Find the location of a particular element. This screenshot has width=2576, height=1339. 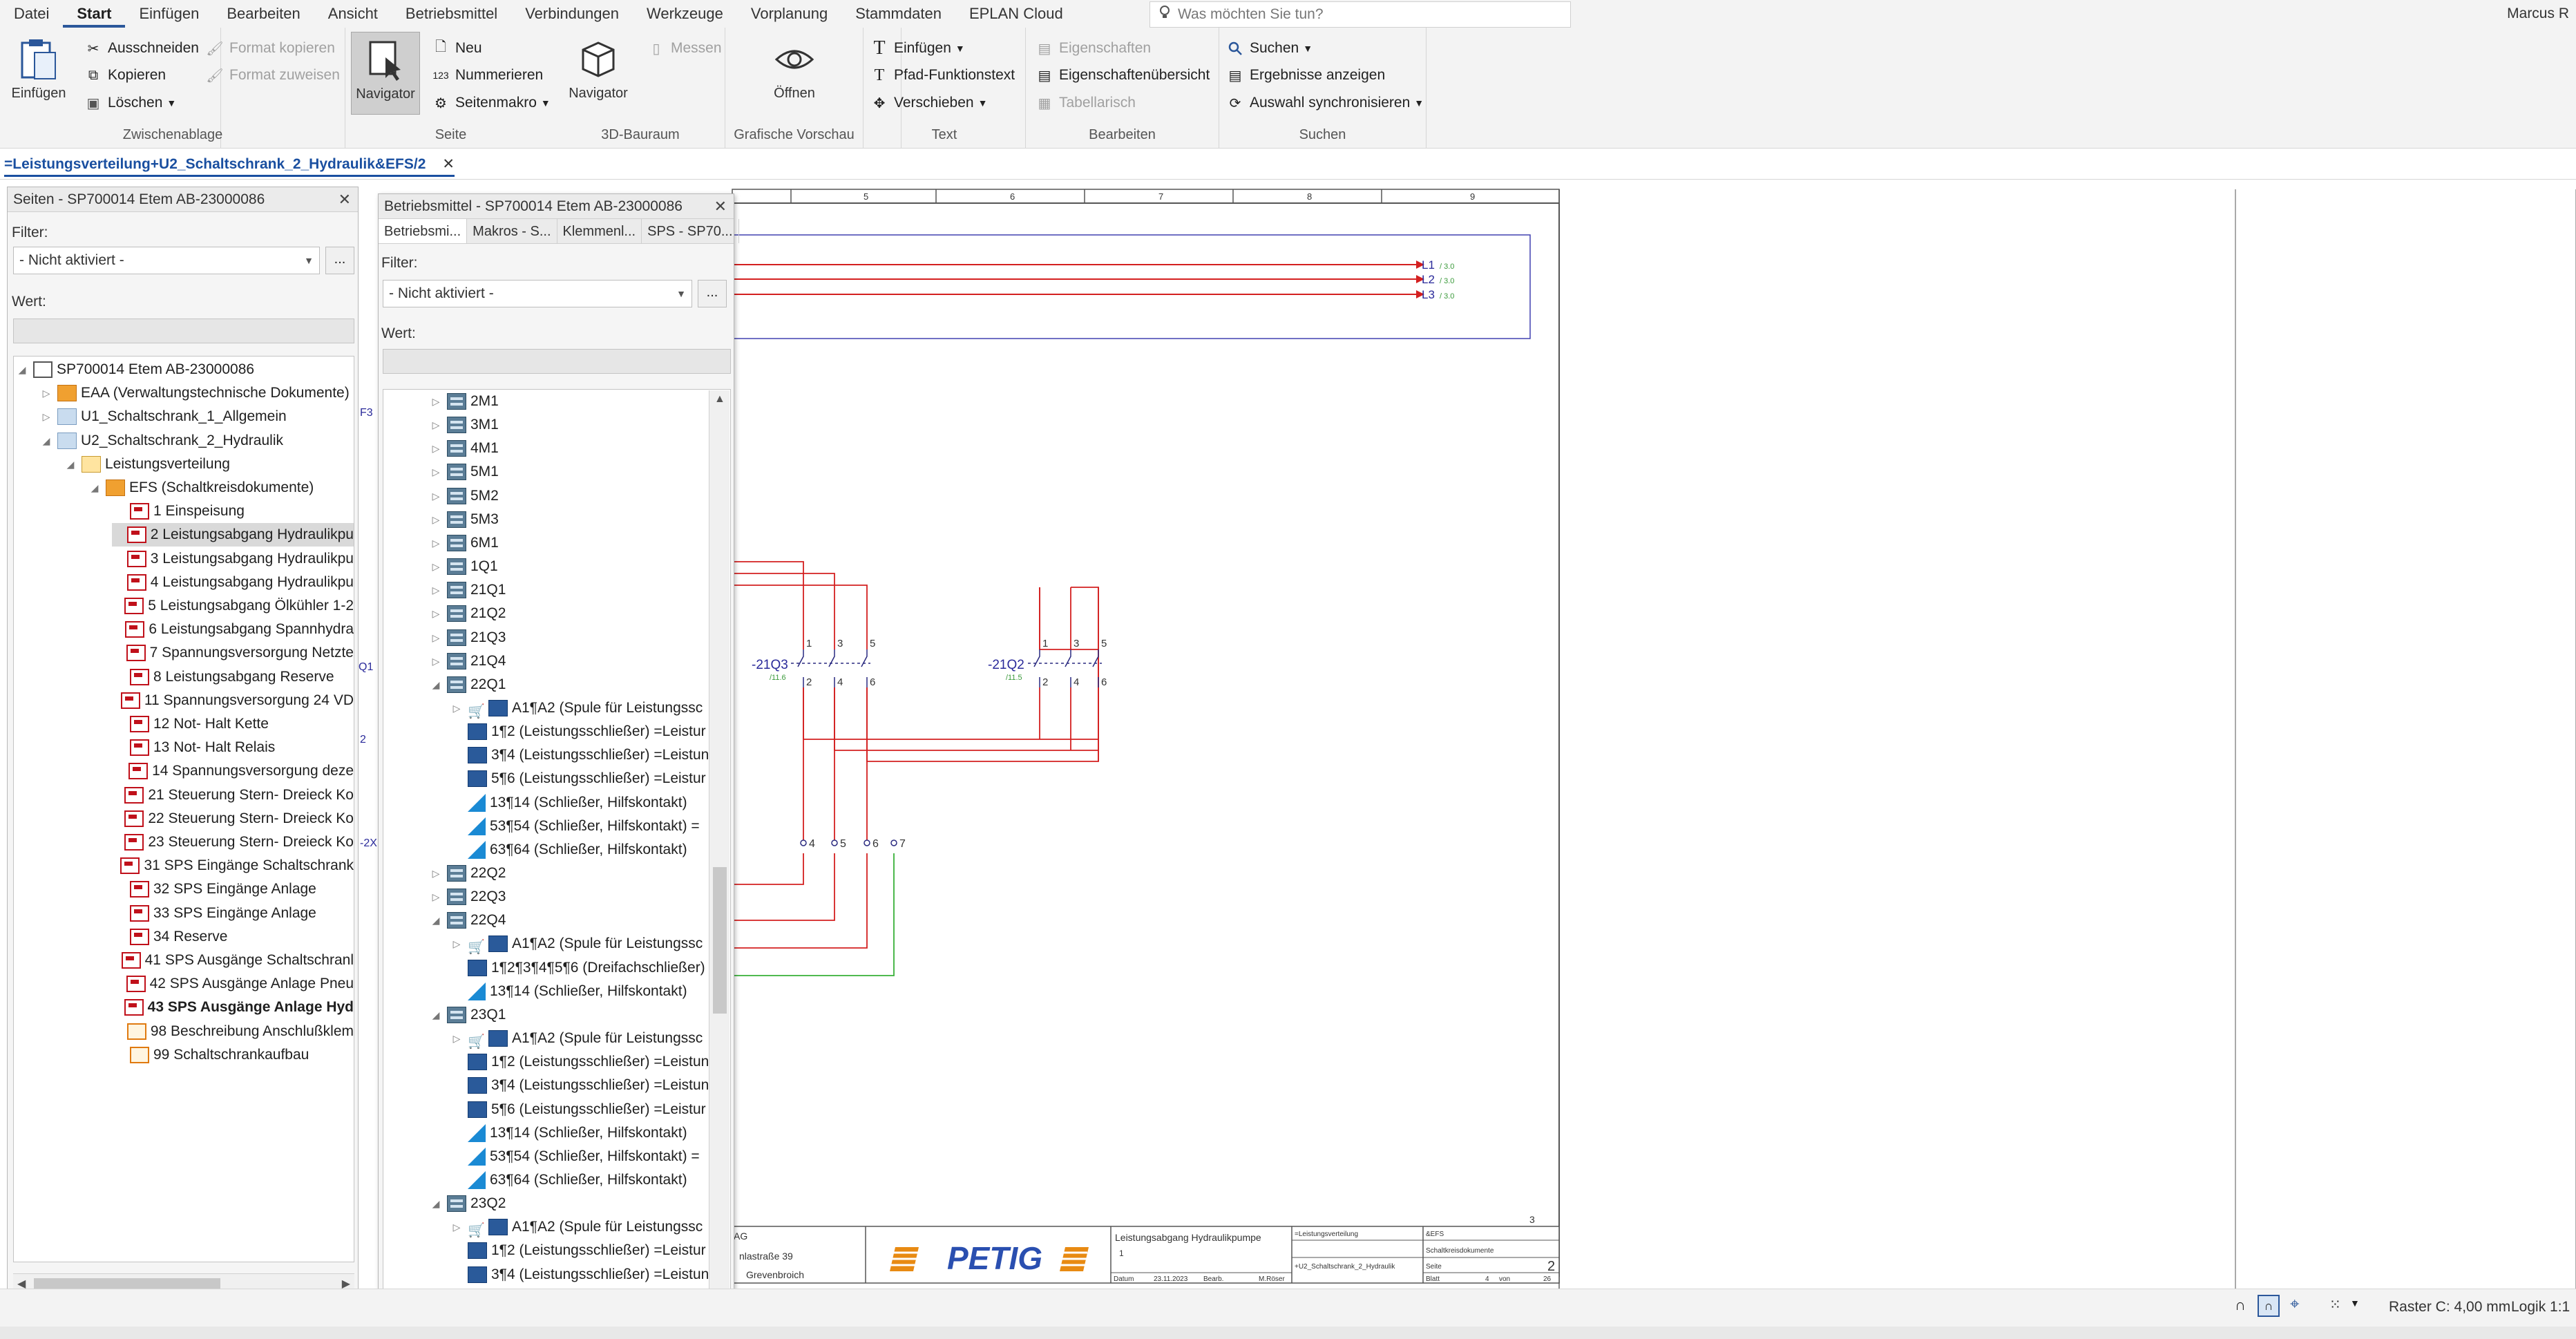

tree-item: 33 SPS Eingänge Anlage is located at coordinates (233, 913).